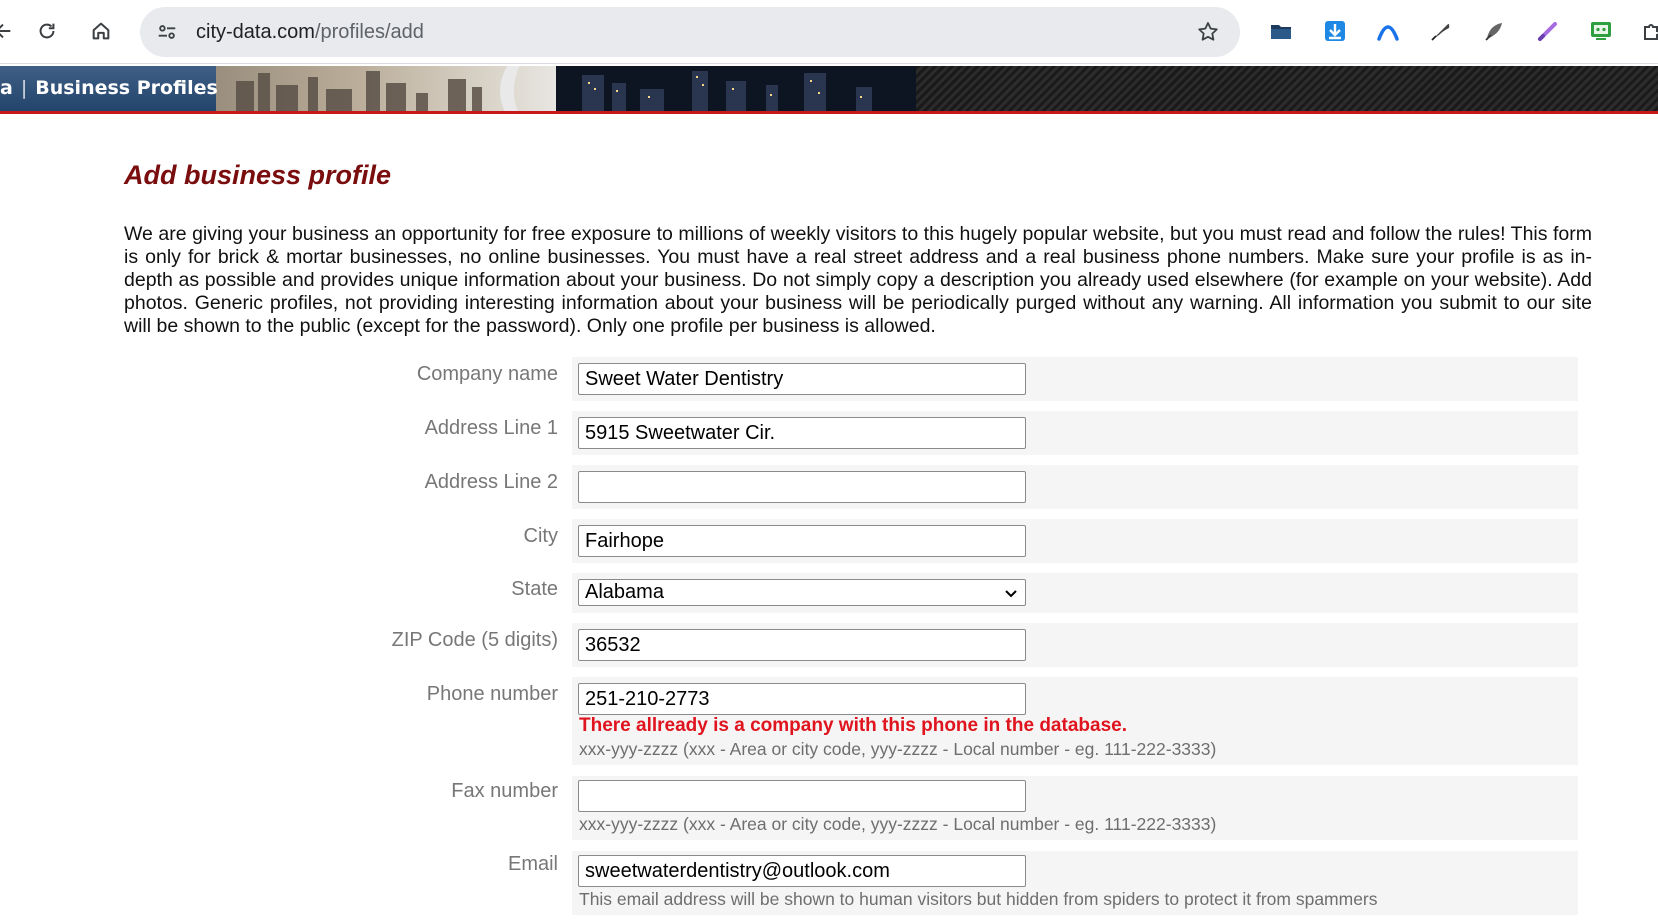  I want to click on state-selected-value: Alabama, so click(624, 592).